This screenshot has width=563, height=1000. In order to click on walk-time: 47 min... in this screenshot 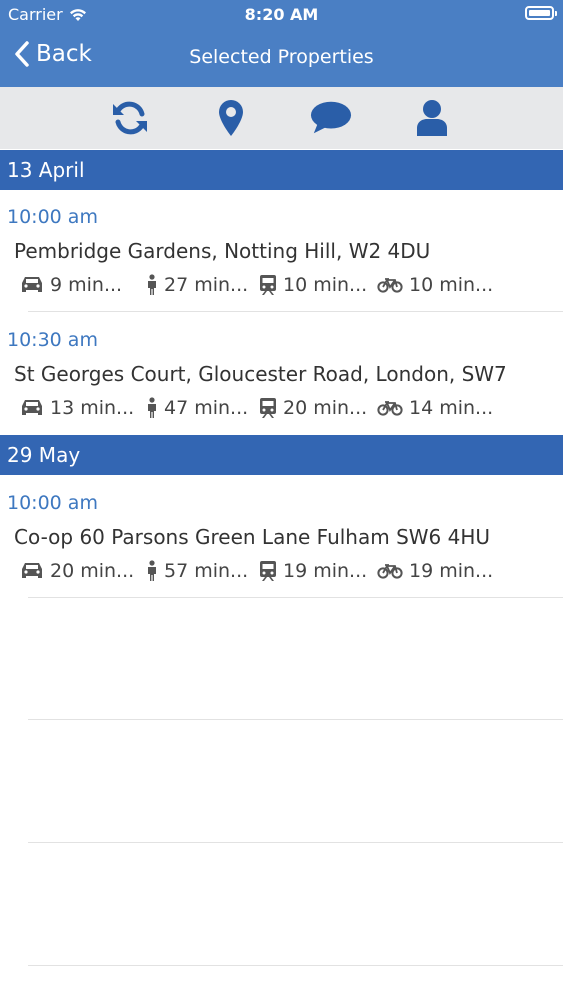, I will do `click(197, 408)`.